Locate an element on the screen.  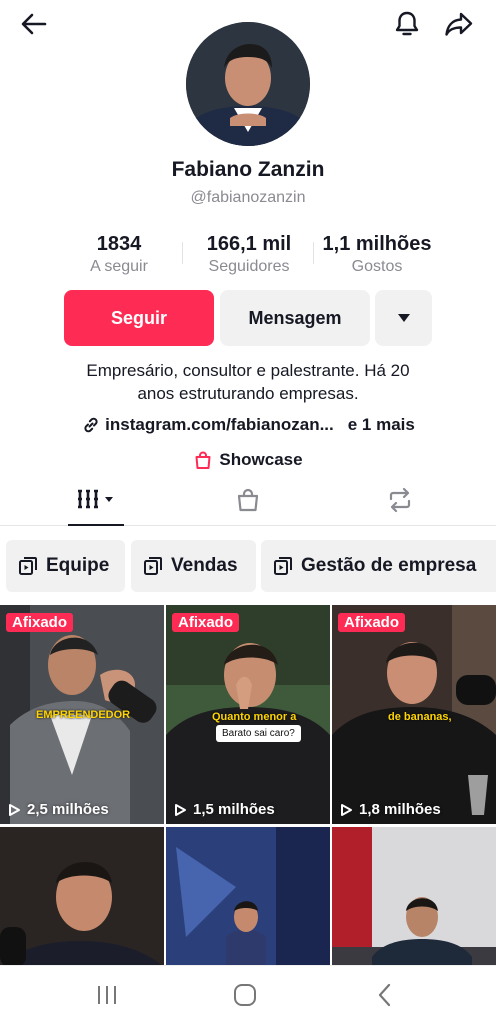
video-caption: de bananas, is located at coordinates (420, 717).